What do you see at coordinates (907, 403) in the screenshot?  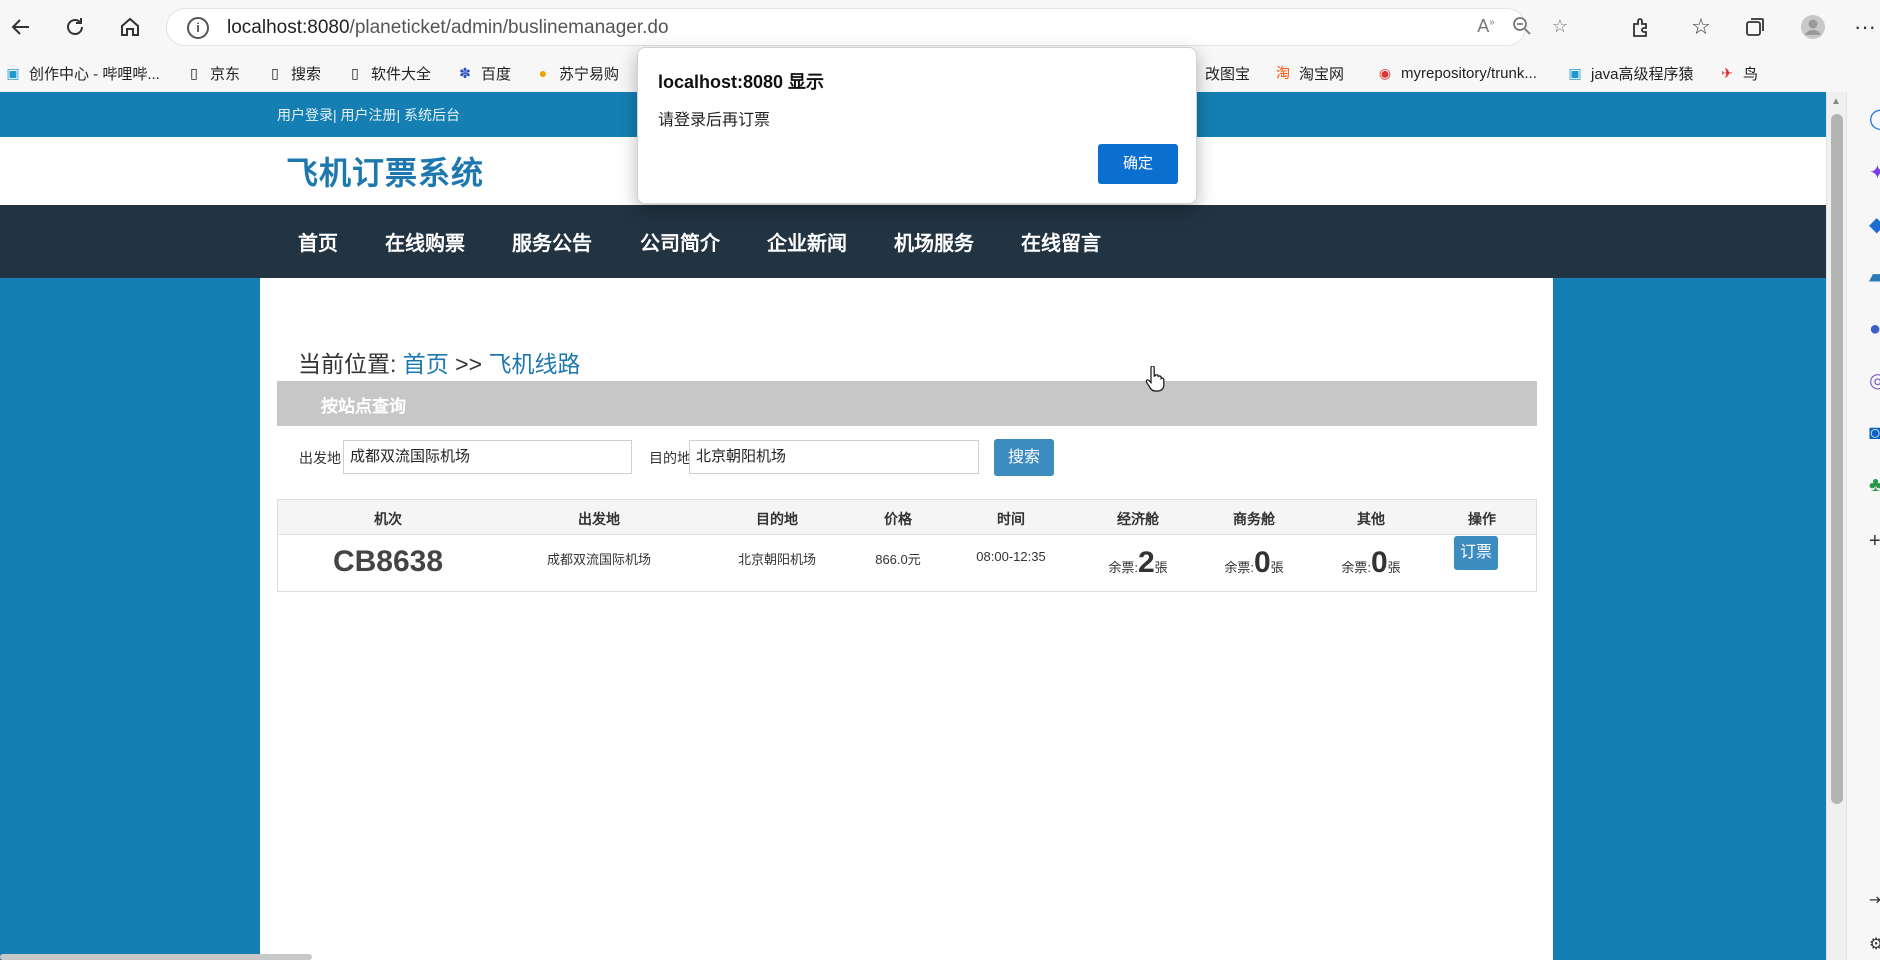 I see `query-title-bar: 按站点查询` at bounding box center [907, 403].